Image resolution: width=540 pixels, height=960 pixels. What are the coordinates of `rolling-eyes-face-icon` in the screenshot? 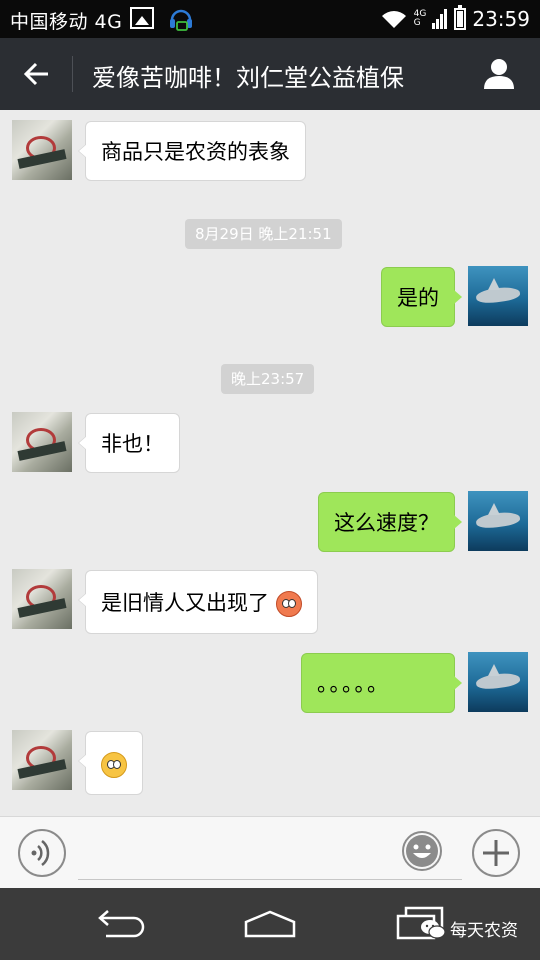 It's located at (114, 765).